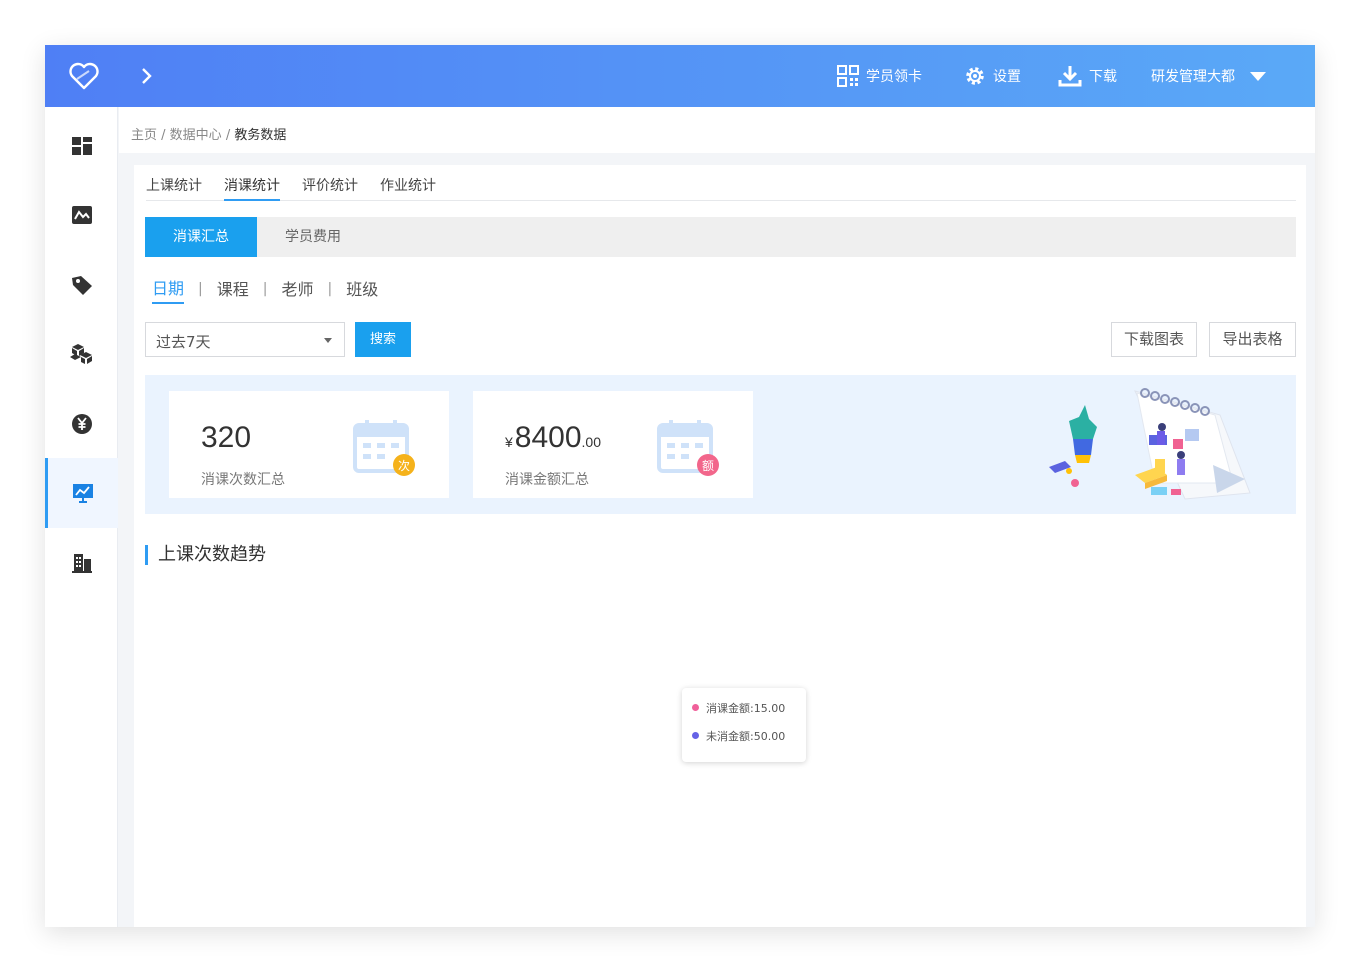 The image size is (1360, 973). I want to click on tab-consume-stats: 消课统计, so click(252, 188).